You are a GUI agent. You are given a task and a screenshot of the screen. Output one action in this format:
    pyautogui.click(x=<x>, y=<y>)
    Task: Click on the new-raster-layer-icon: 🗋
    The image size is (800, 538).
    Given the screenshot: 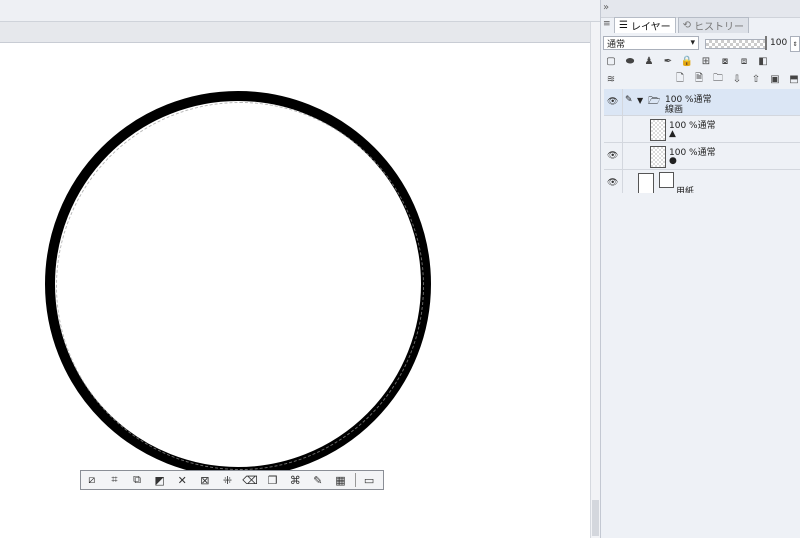 What is the action you would take?
    pyautogui.click(x=680, y=80)
    